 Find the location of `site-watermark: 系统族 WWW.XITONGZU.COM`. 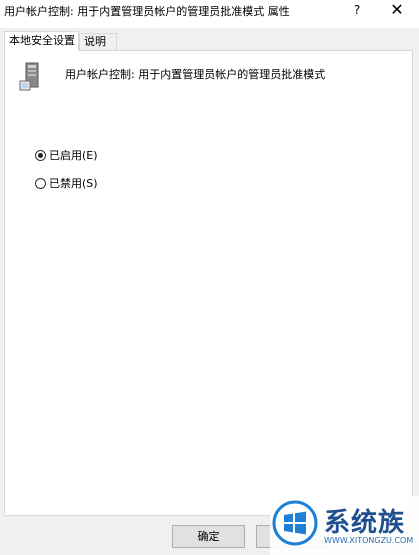

site-watermark: 系统族 WWW.XITONGZU.COM is located at coordinates (344, 525).